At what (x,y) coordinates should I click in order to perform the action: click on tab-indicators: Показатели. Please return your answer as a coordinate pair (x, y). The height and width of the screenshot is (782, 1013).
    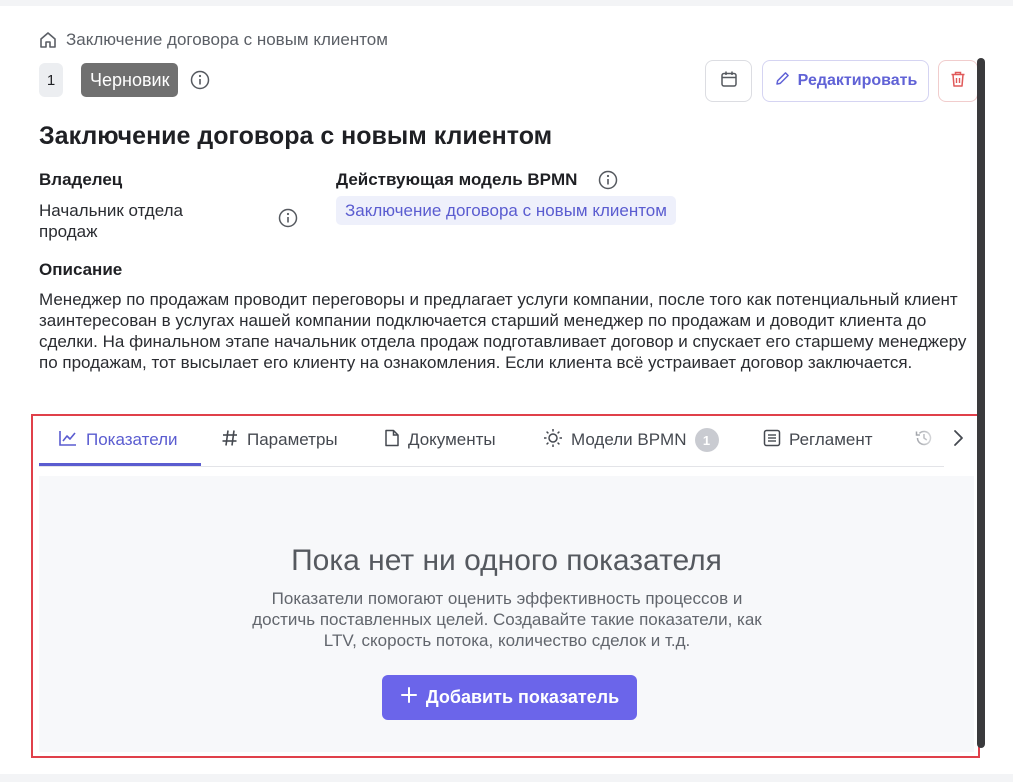
    Looking at the image, I should click on (118, 440).